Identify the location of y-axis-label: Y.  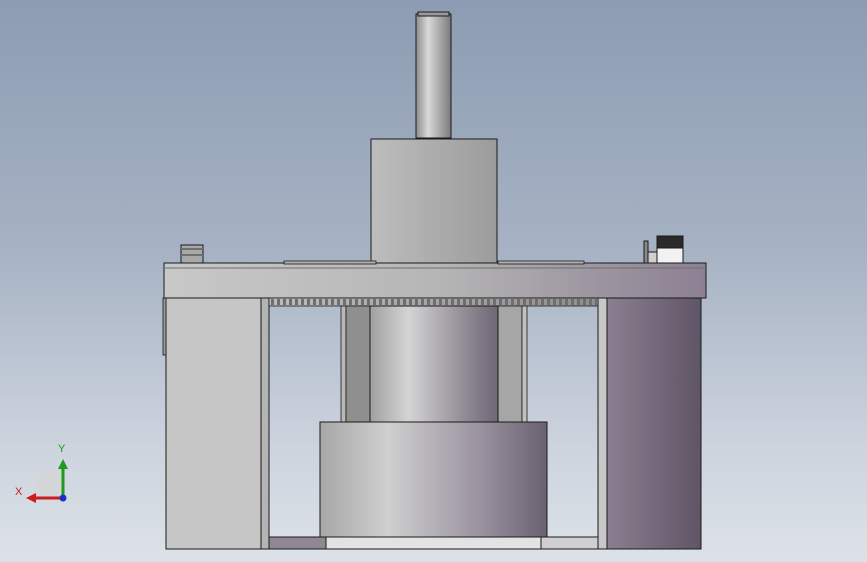
(62, 449).